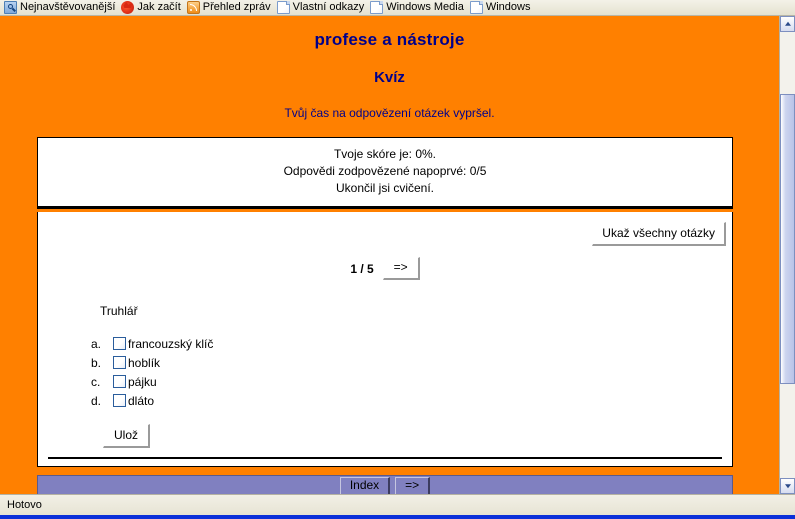  I want to click on save-button: Ulož, so click(127, 436).